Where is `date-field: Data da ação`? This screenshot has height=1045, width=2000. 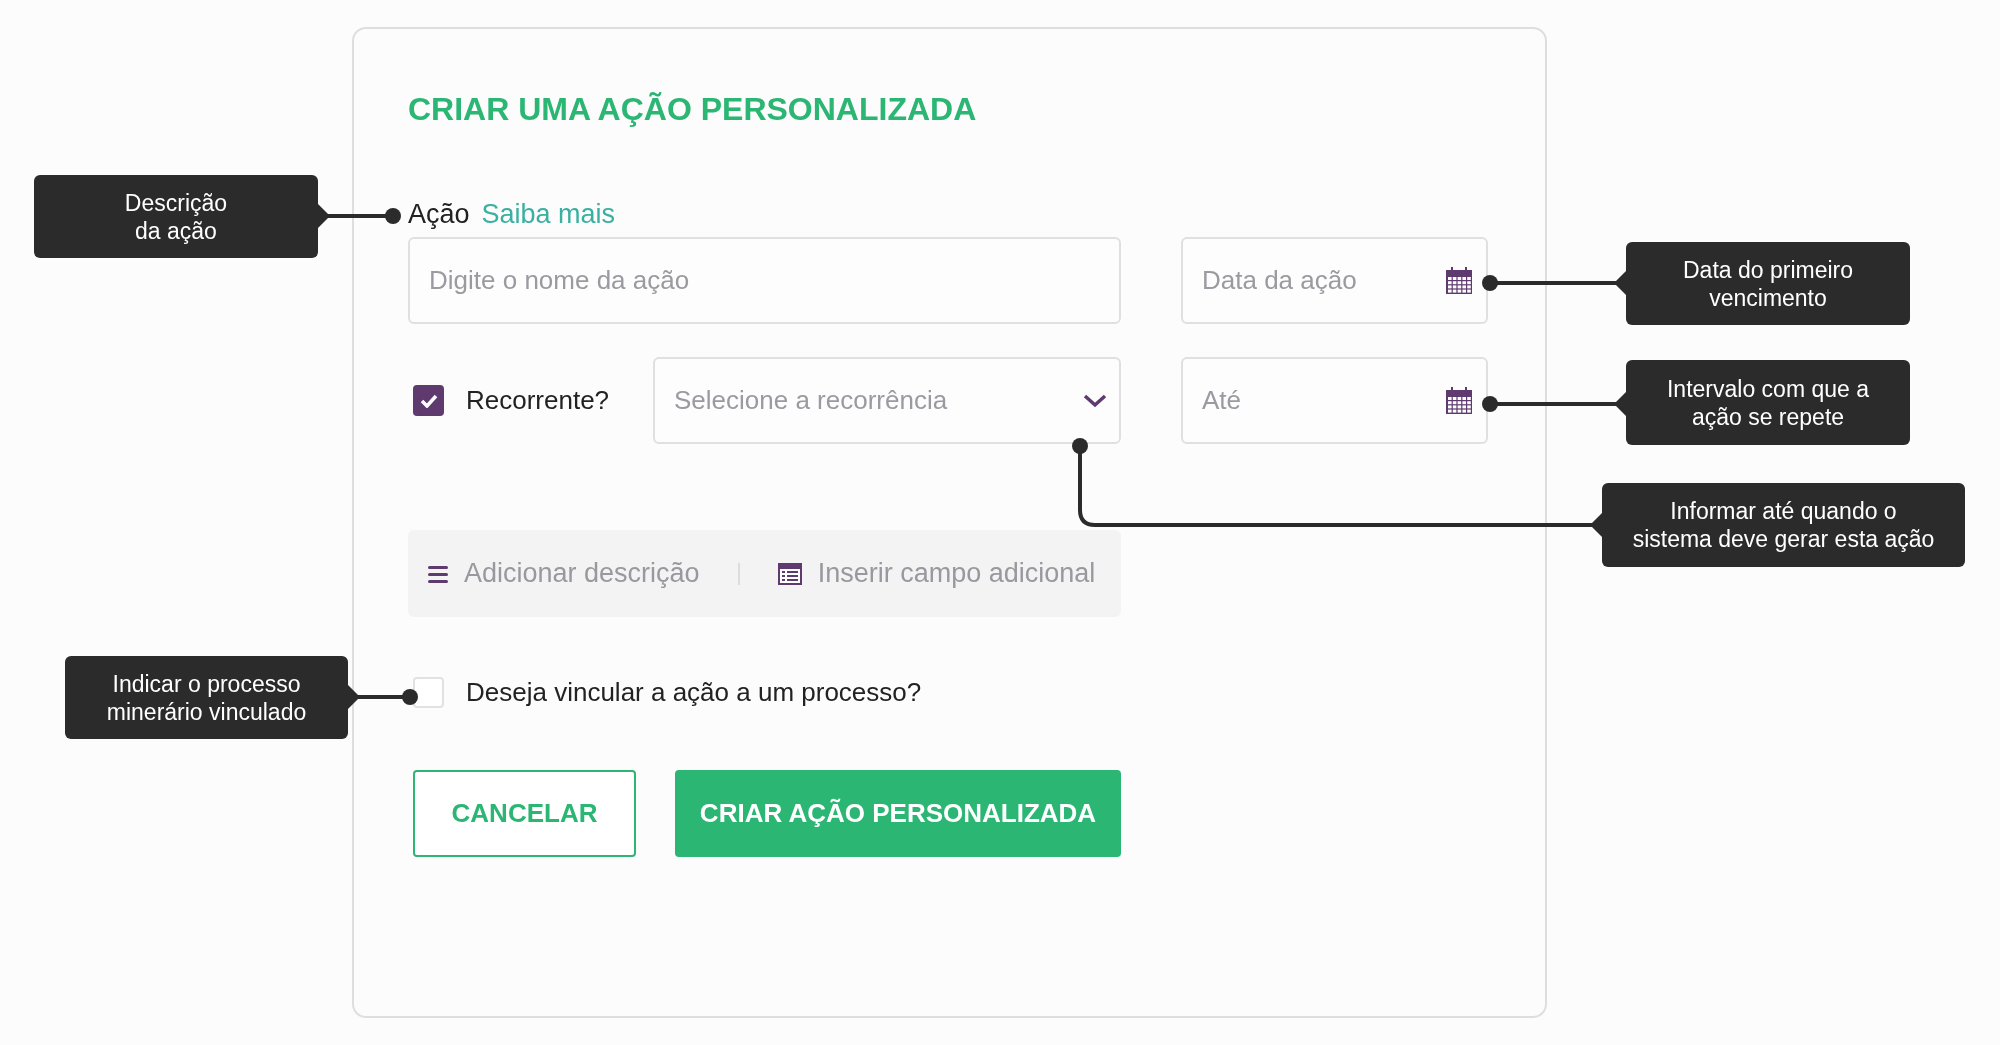 date-field: Data da ação is located at coordinates (1334, 280).